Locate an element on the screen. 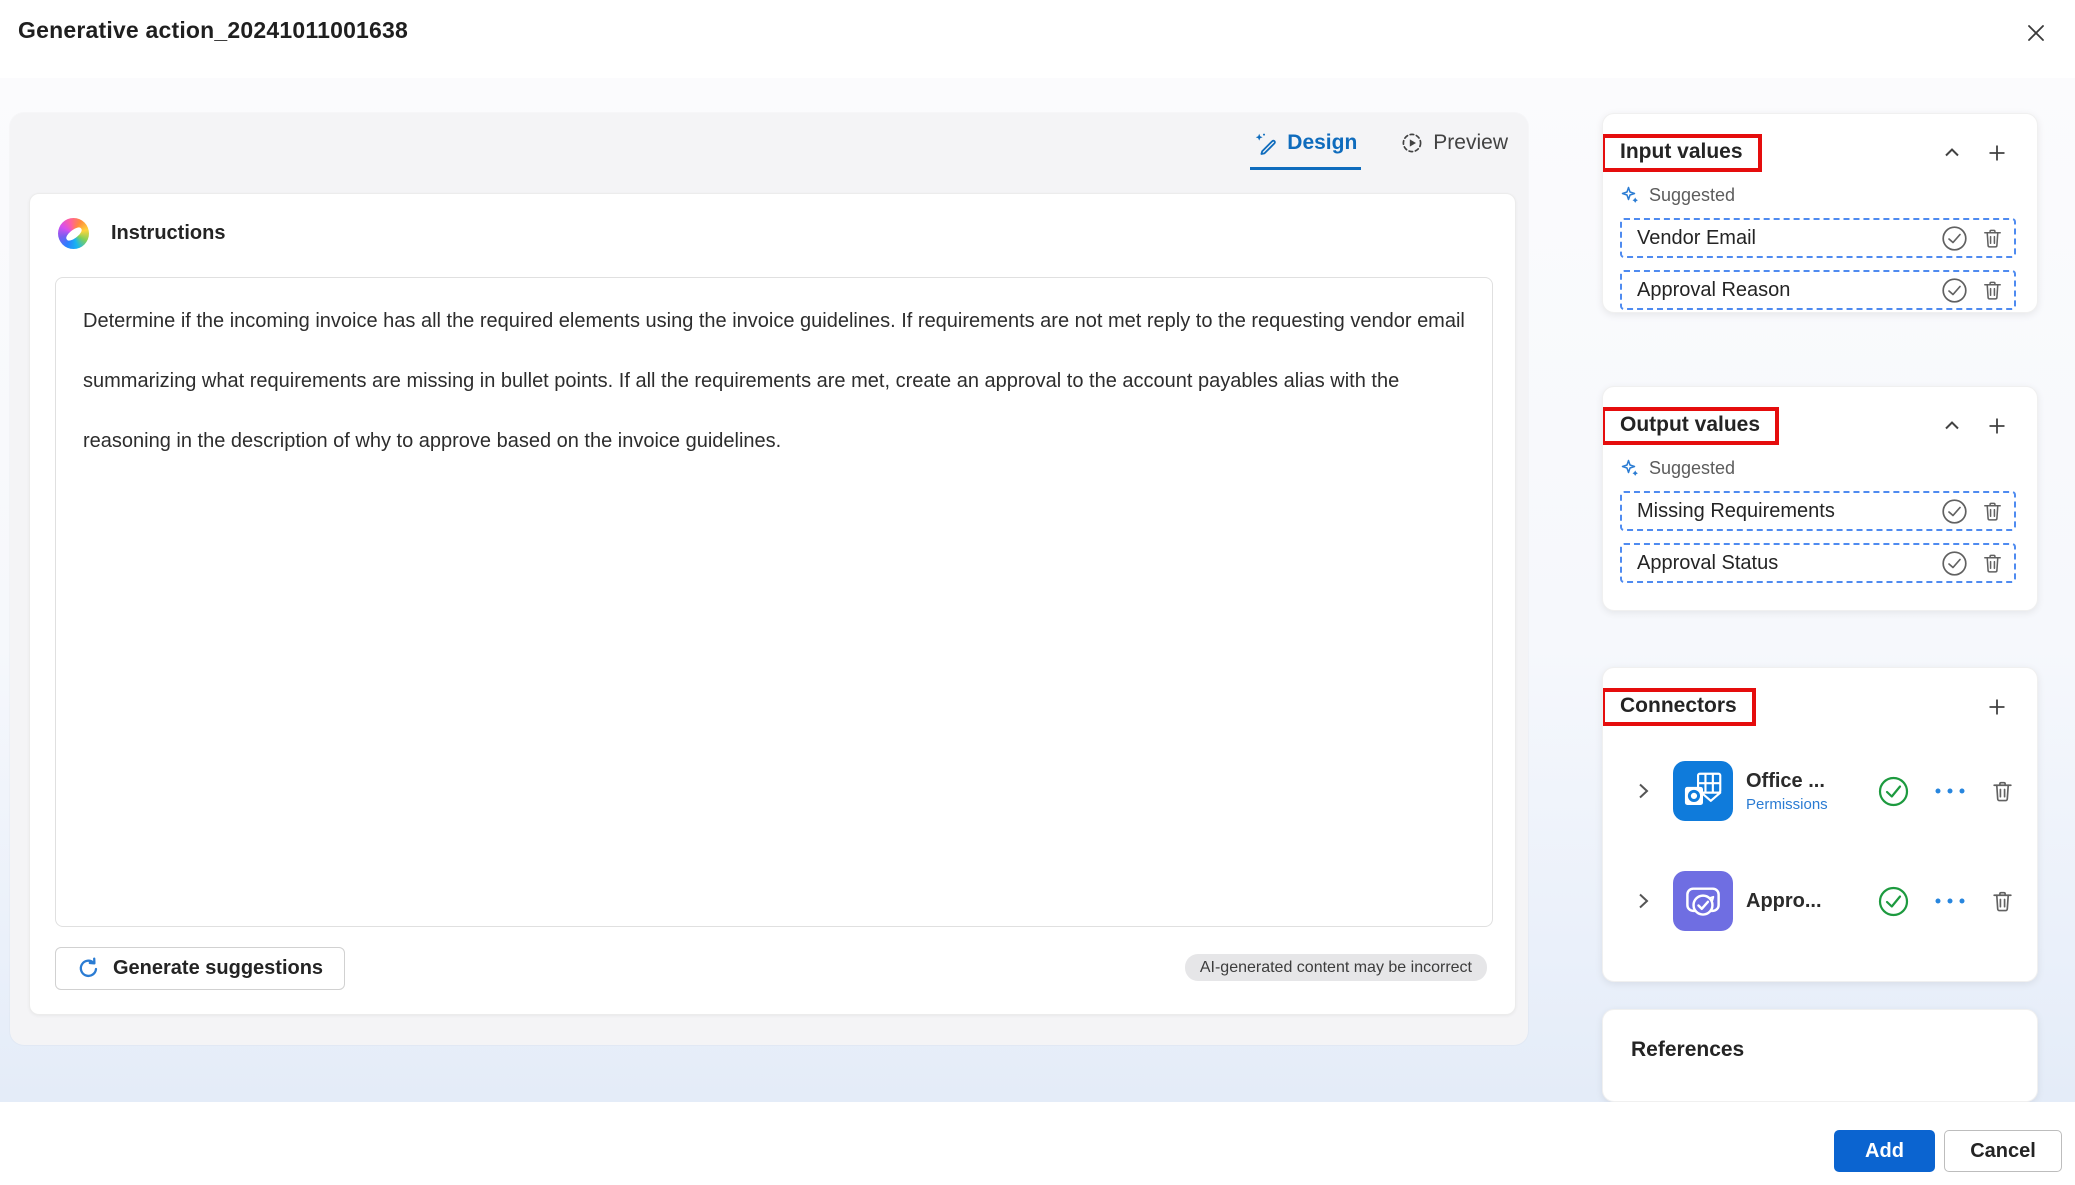  annotation-box-output-values: Output values is located at coordinates (1691, 426).